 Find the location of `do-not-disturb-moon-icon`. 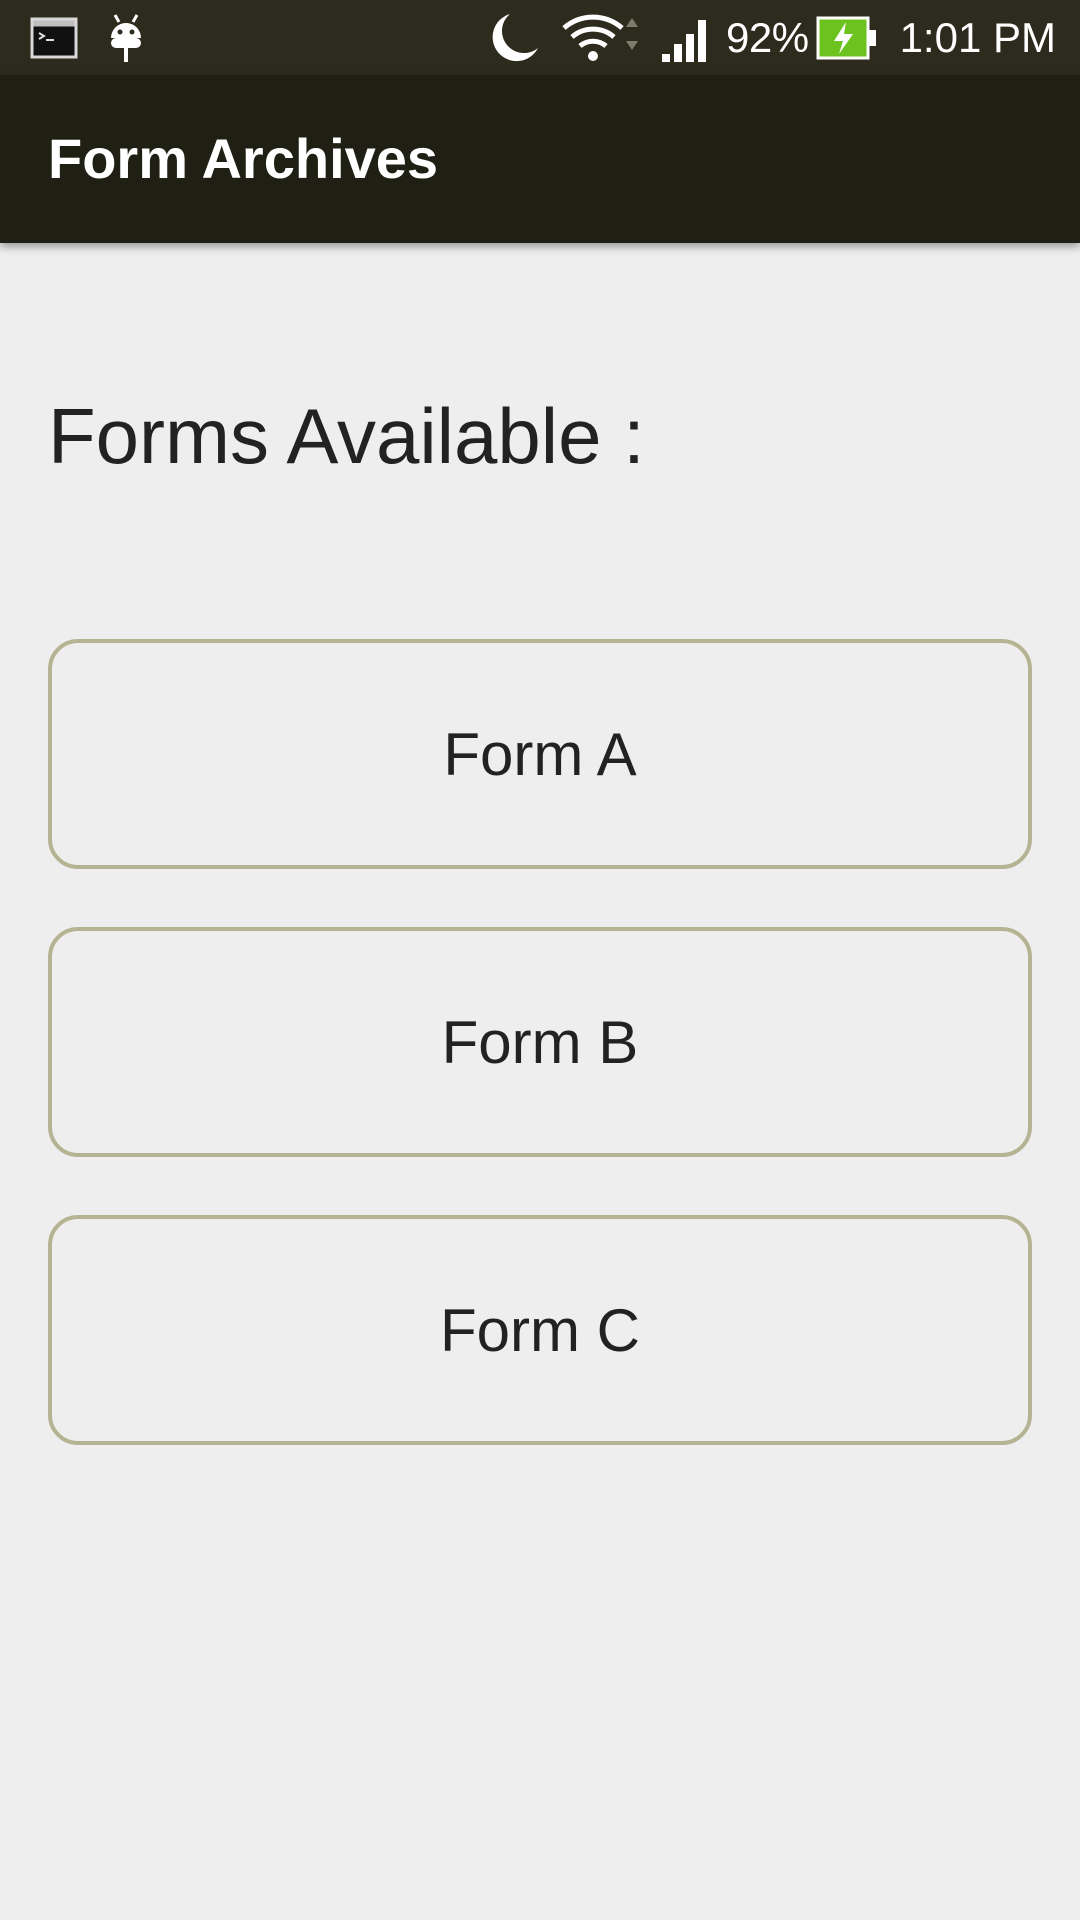

do-not-disturb-moon-icon is located at coordinates (513, 38).